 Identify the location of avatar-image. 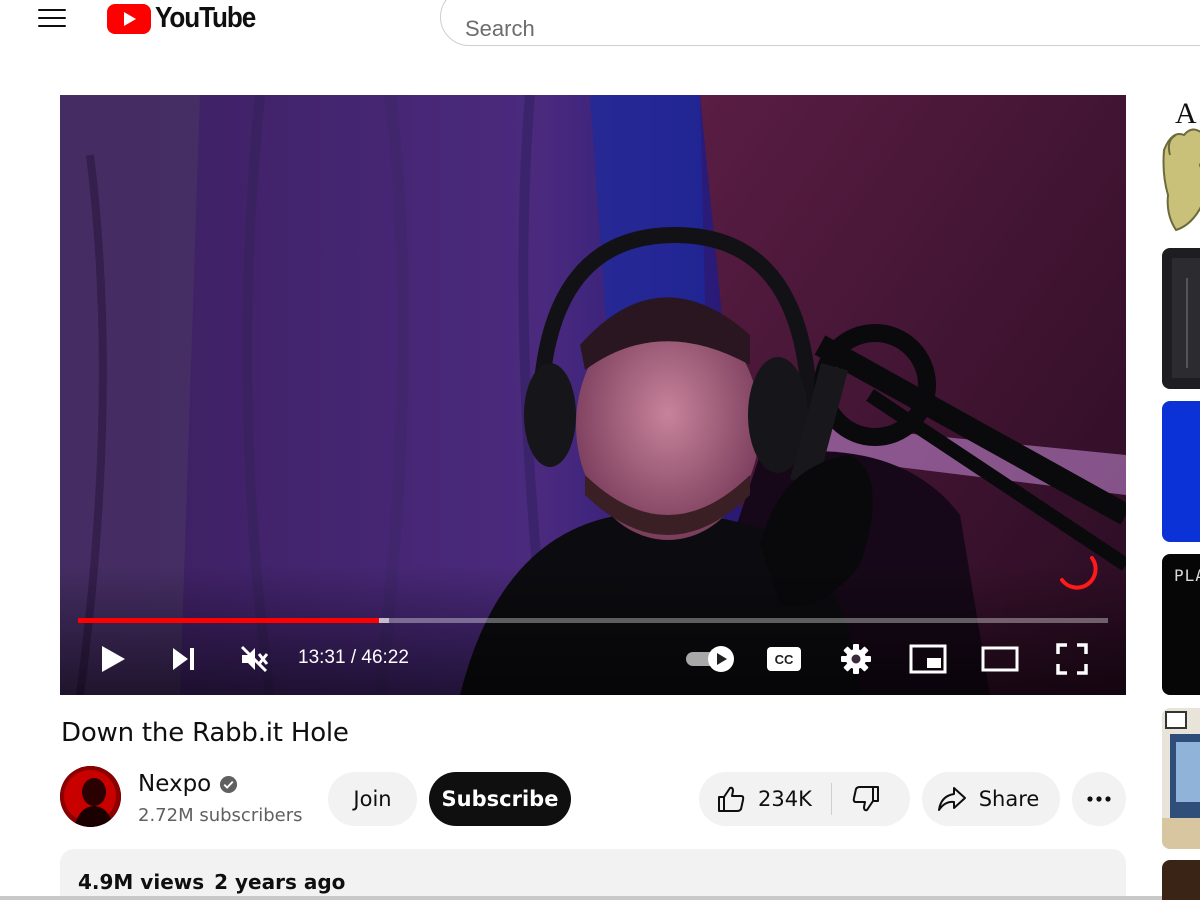
(90, 796).